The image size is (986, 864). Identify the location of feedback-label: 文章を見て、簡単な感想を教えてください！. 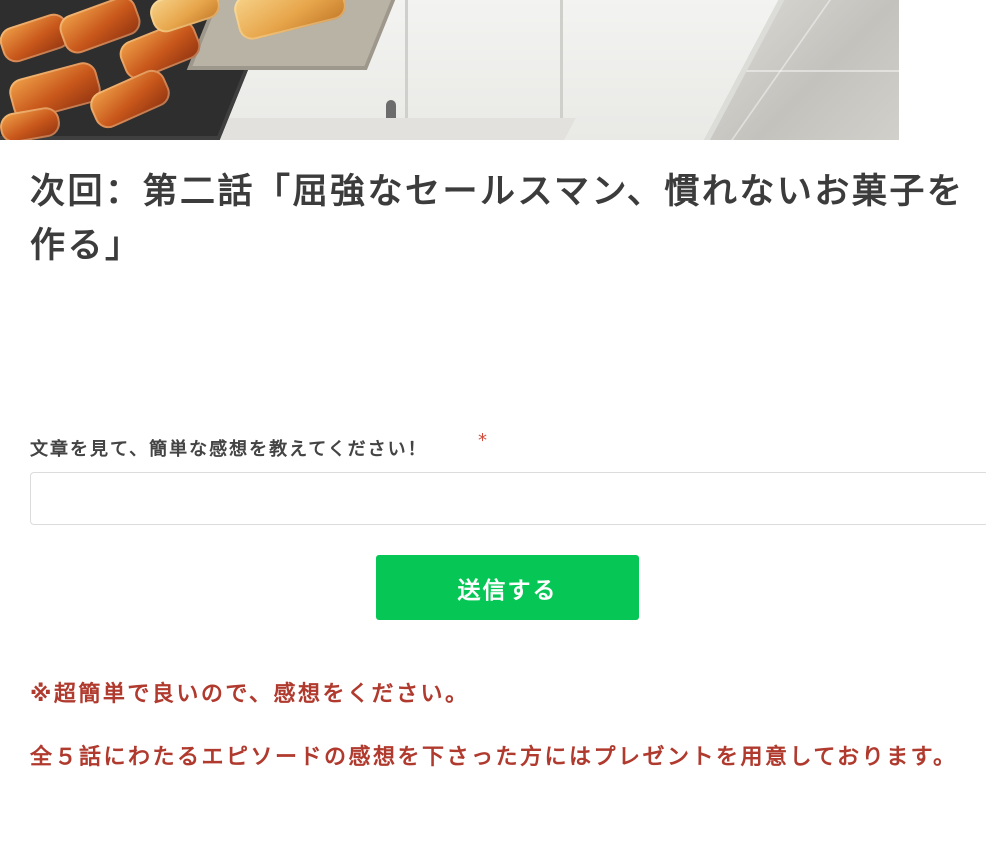
(229, 449).